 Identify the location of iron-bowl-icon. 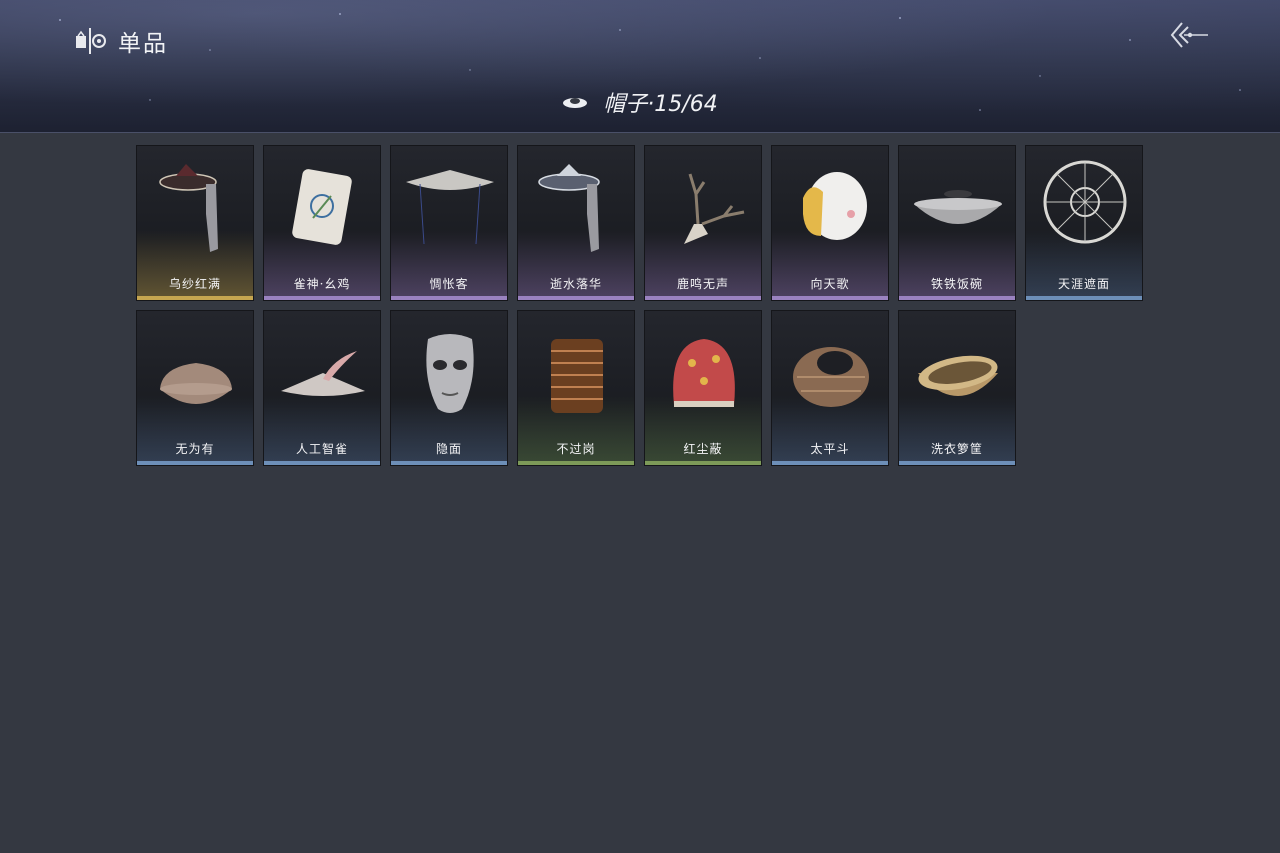
(958, 207).